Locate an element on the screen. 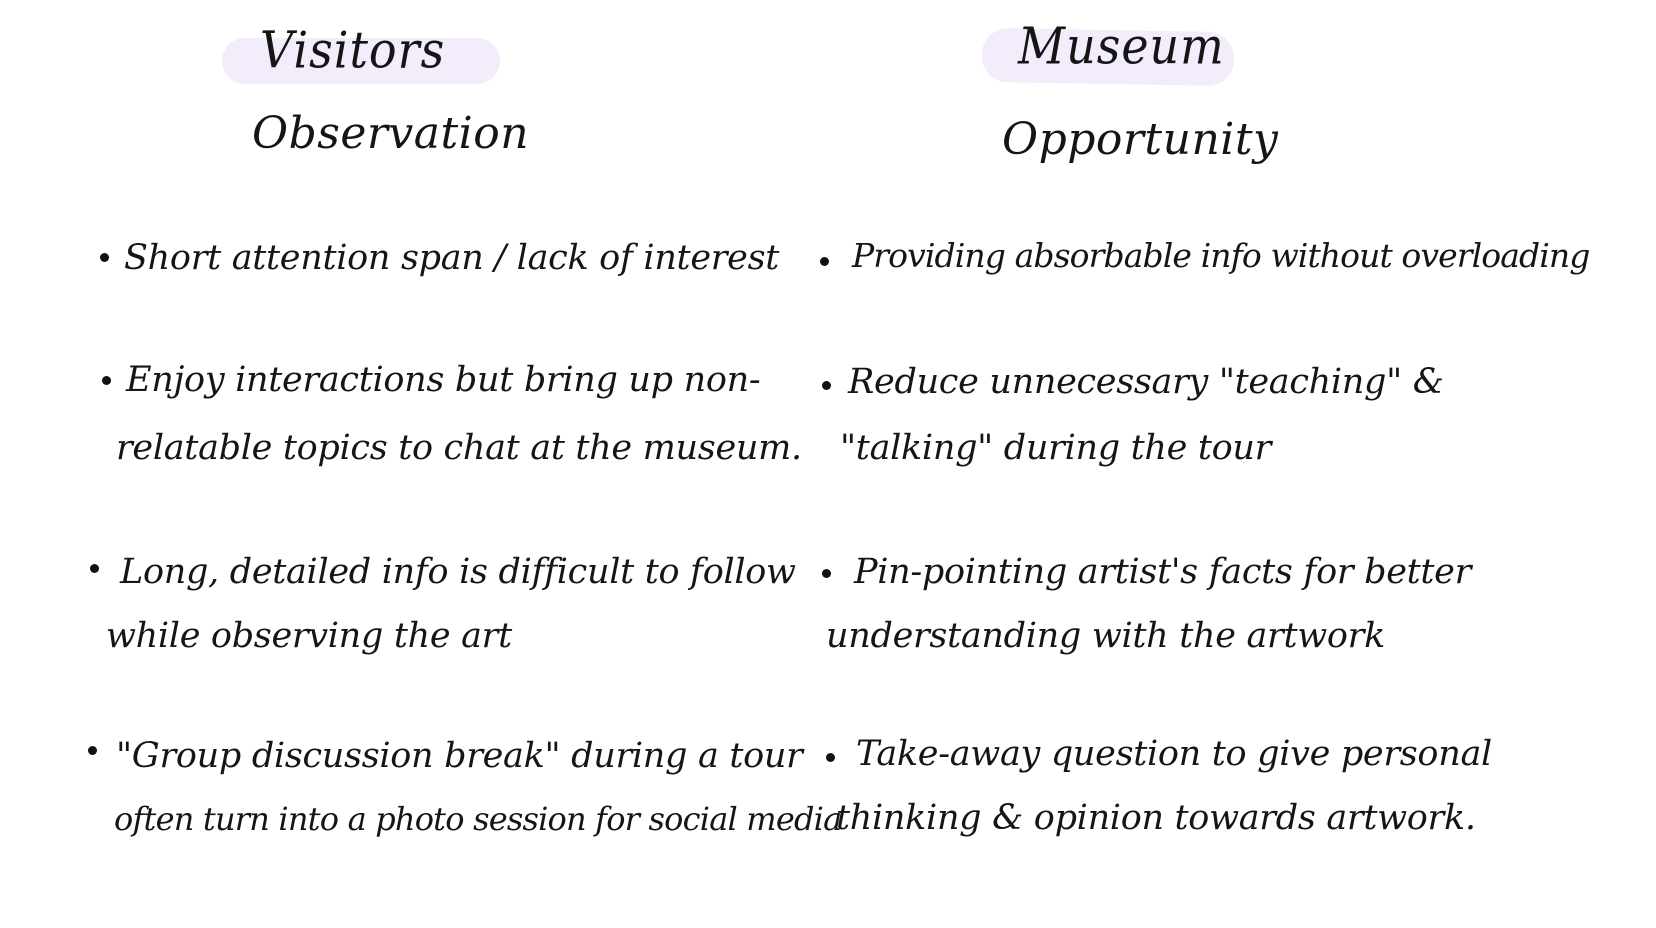  observation-item-line: Short attention span / lack of interest is located at coordinates (452, 258).